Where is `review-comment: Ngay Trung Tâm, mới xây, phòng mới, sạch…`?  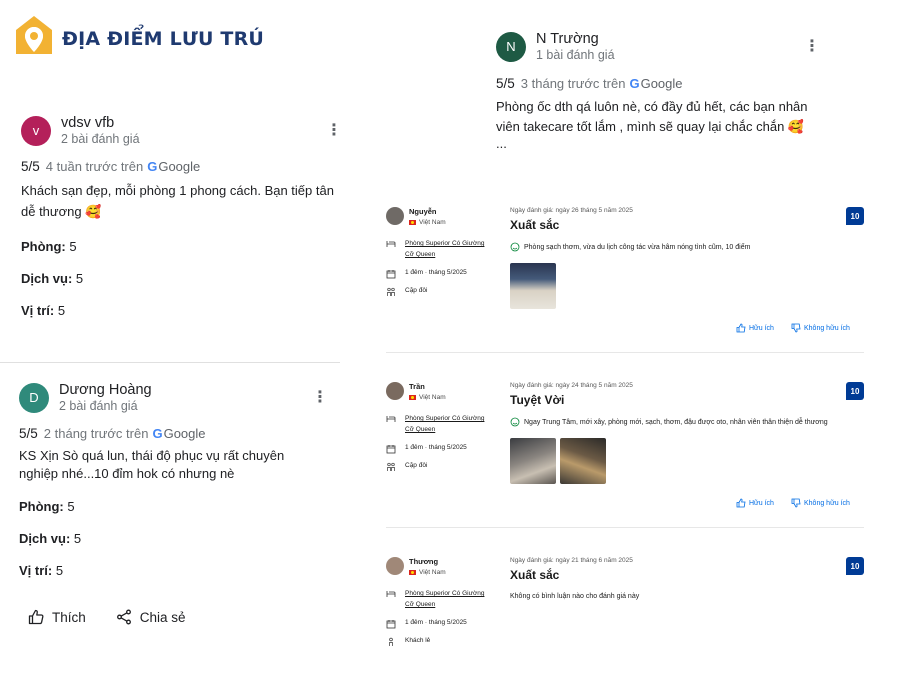
review-comment: Ngay Trung Tâm, mới xây, phòng mới, sạch… is located at coordinates (669, 422).